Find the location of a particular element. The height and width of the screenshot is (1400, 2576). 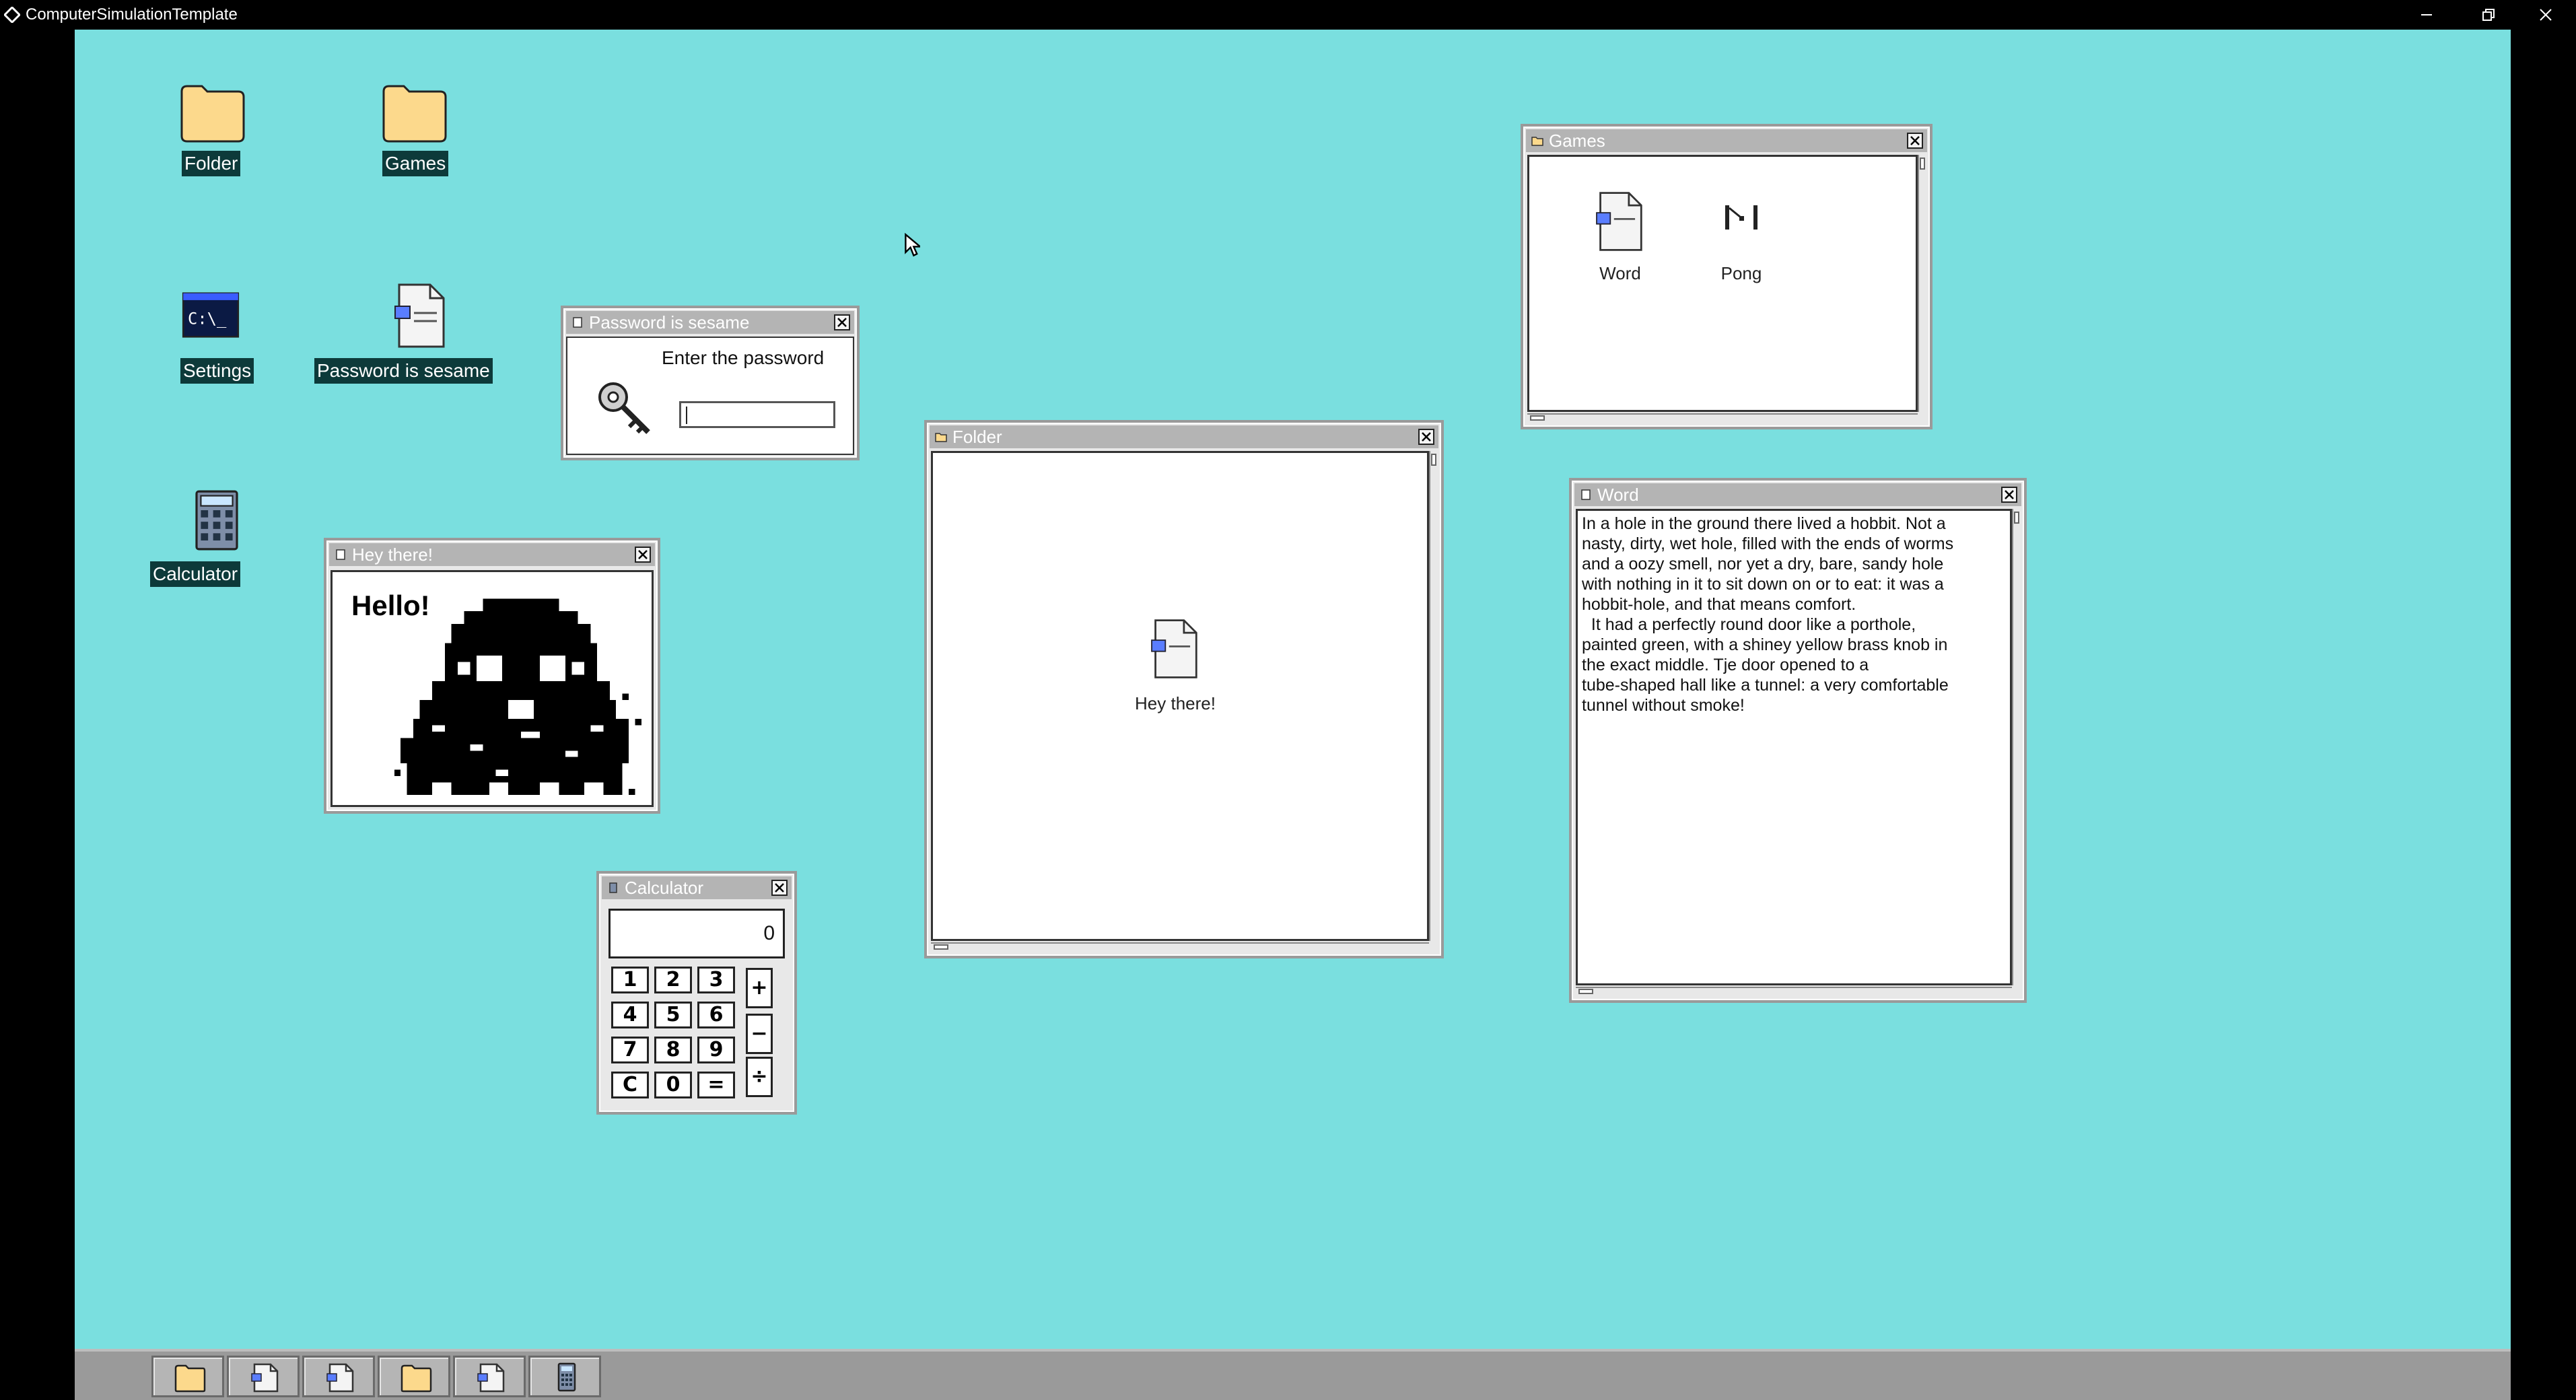

desktop-icon-settings: C:\_ Settings is located at coordinates (212, 339).